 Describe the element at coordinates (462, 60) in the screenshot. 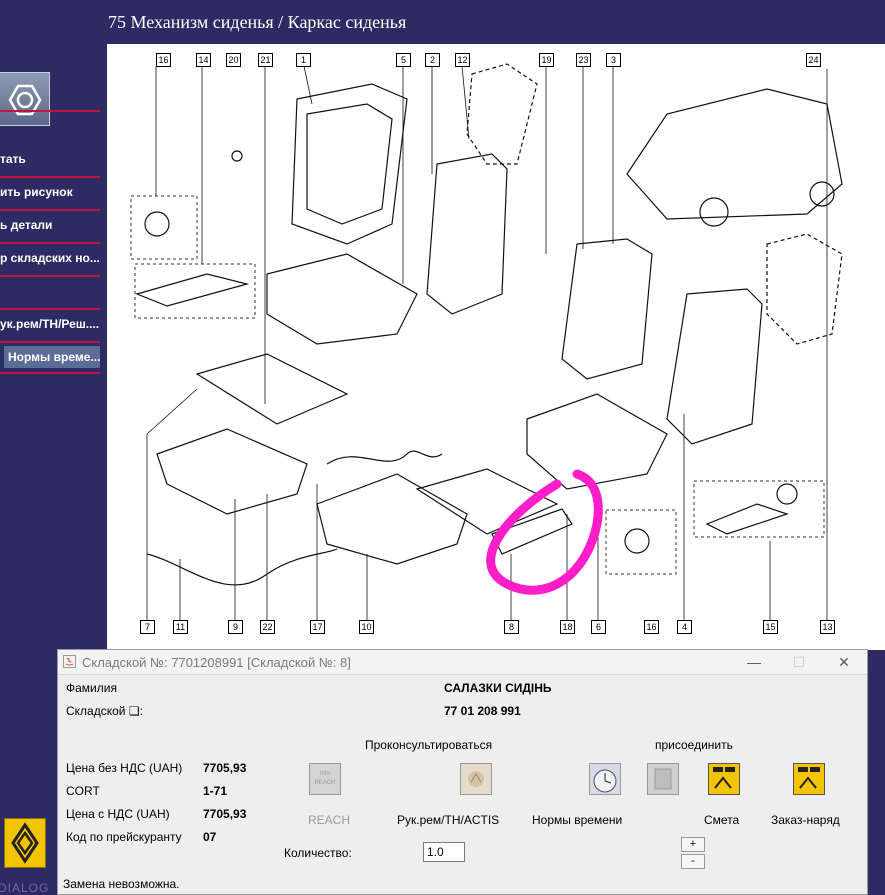

I see `callout-12: 12` at that location.